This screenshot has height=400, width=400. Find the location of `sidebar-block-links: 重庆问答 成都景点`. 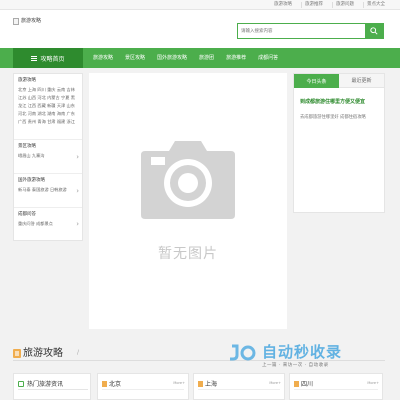

sidebar-block-links: 重庆问答 成都景点 is located at coordinates (48, 224).